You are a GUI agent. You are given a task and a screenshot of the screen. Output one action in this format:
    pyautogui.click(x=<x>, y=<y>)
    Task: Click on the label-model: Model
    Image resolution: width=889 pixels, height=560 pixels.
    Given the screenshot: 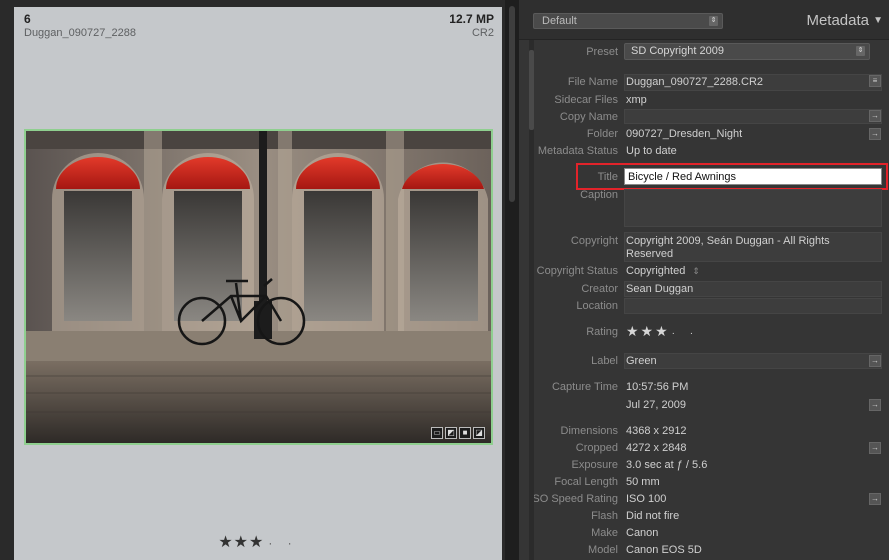 What is the action you would take?
    pyautogui.click(x=603, y=550)
    